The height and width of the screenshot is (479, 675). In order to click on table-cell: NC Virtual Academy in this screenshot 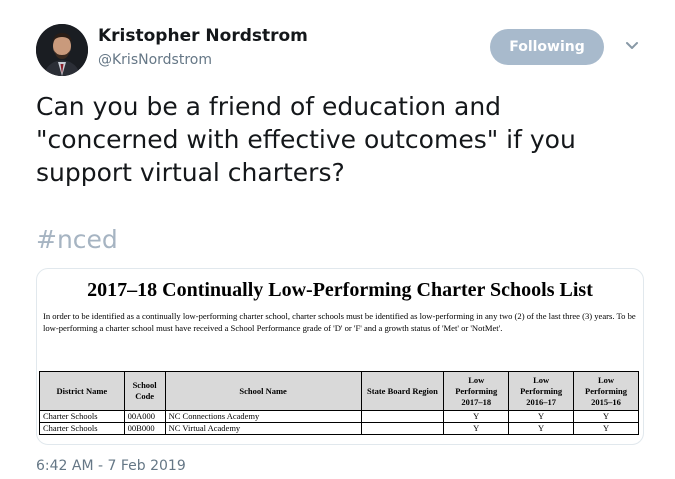, I will do `click(263, 428)`.